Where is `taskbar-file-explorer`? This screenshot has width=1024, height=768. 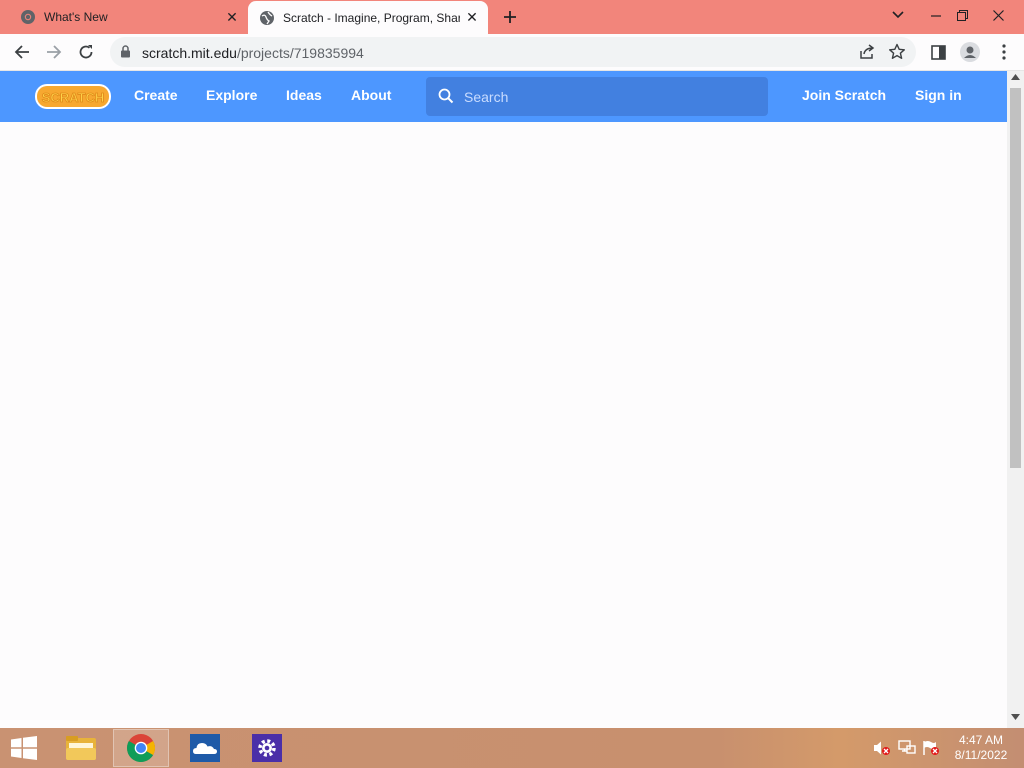
taskbar-file-explorer is located at coordinates (81, 748).